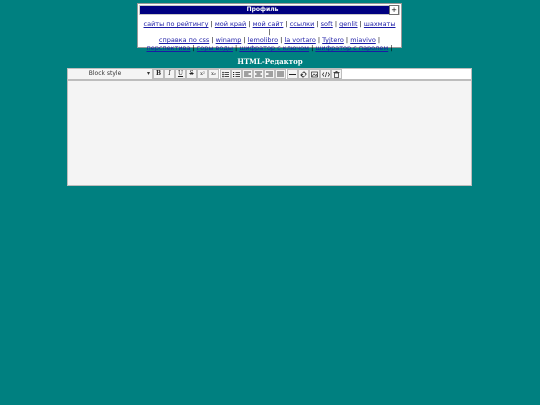 The width and height of the screenshot is (540, 405). What do you see at coordinates (191, 74) in the screenshot?
I see `strikethrough-button: S` at bounding box center [191, 74].